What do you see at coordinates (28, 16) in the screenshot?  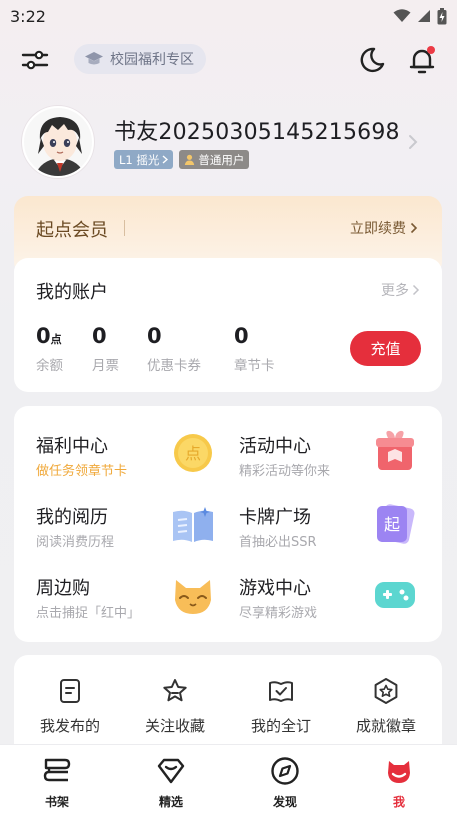 I see `status-time: 3:22` at bounding box center [28, 16].